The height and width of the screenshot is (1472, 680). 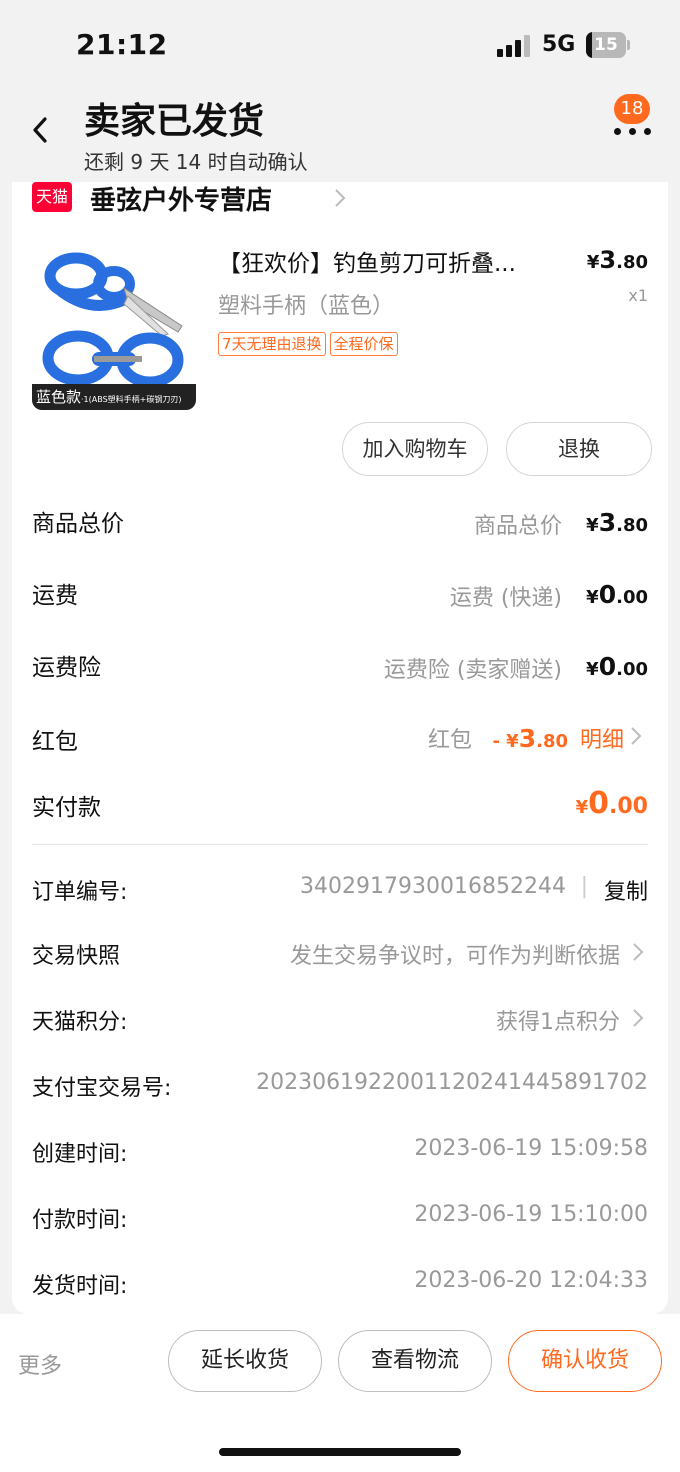 I want to click on fee-amount-shipping: ¥0.00, so click(x=617, y=594).